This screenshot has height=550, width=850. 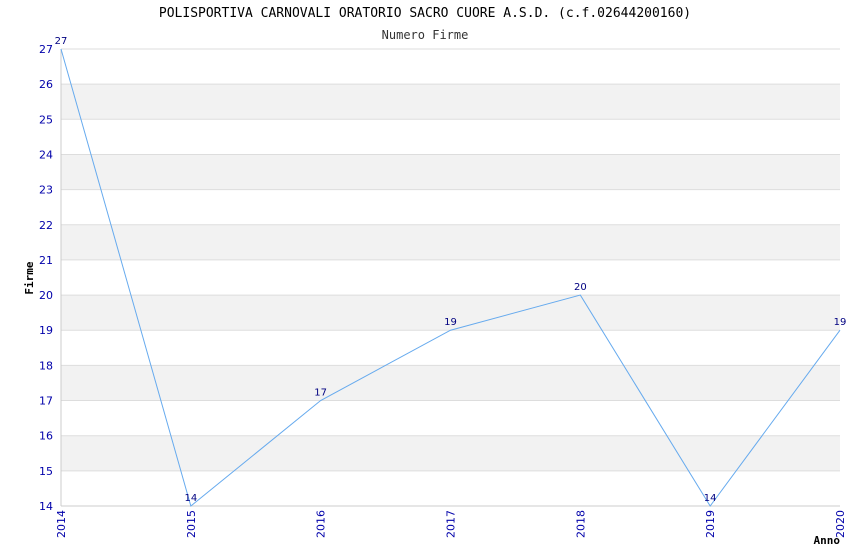 I want to click on y-axis-label: Firme, so click(x=29, y=277).